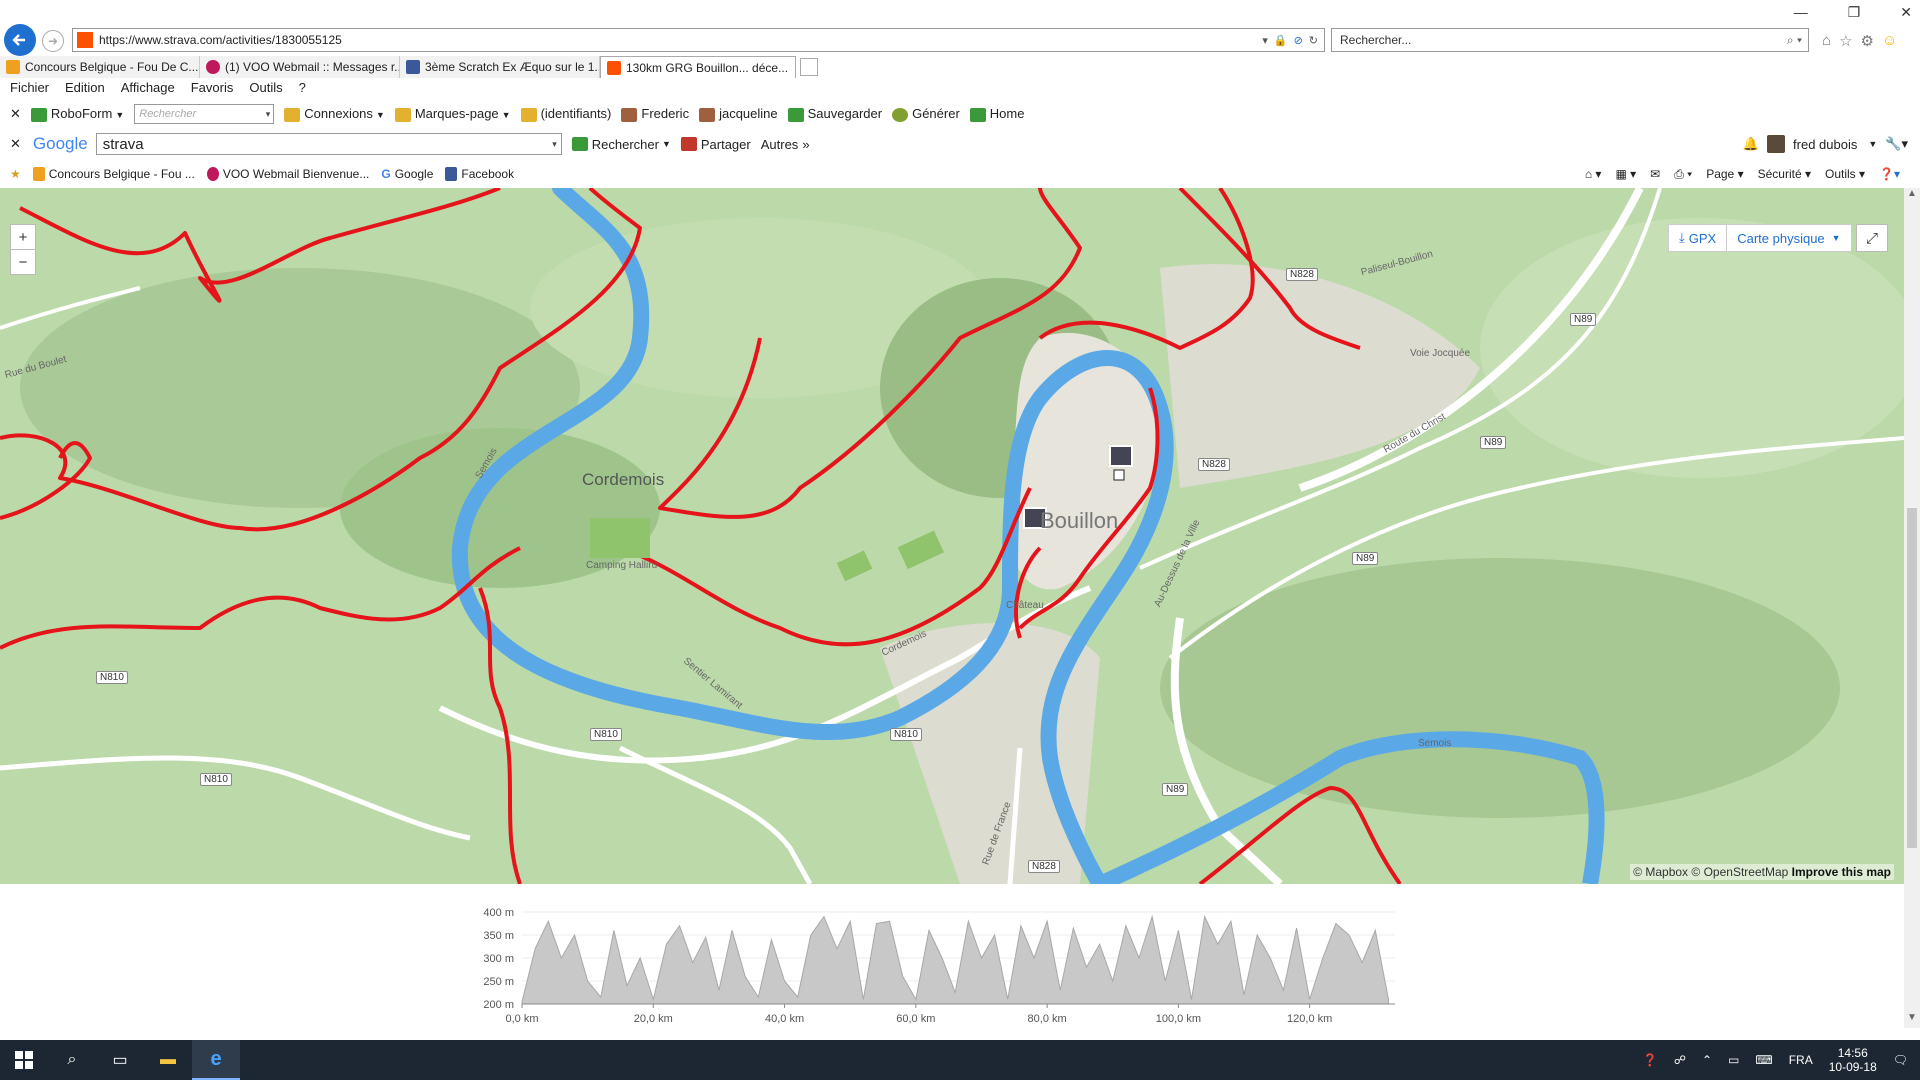 Image resolution: width=1920 pixels, height=1080 pixels. What do you see at coordinates (785, 144) in the screenshot?
I see `google-more-button: Autres»` at bounding box center [785, 144].